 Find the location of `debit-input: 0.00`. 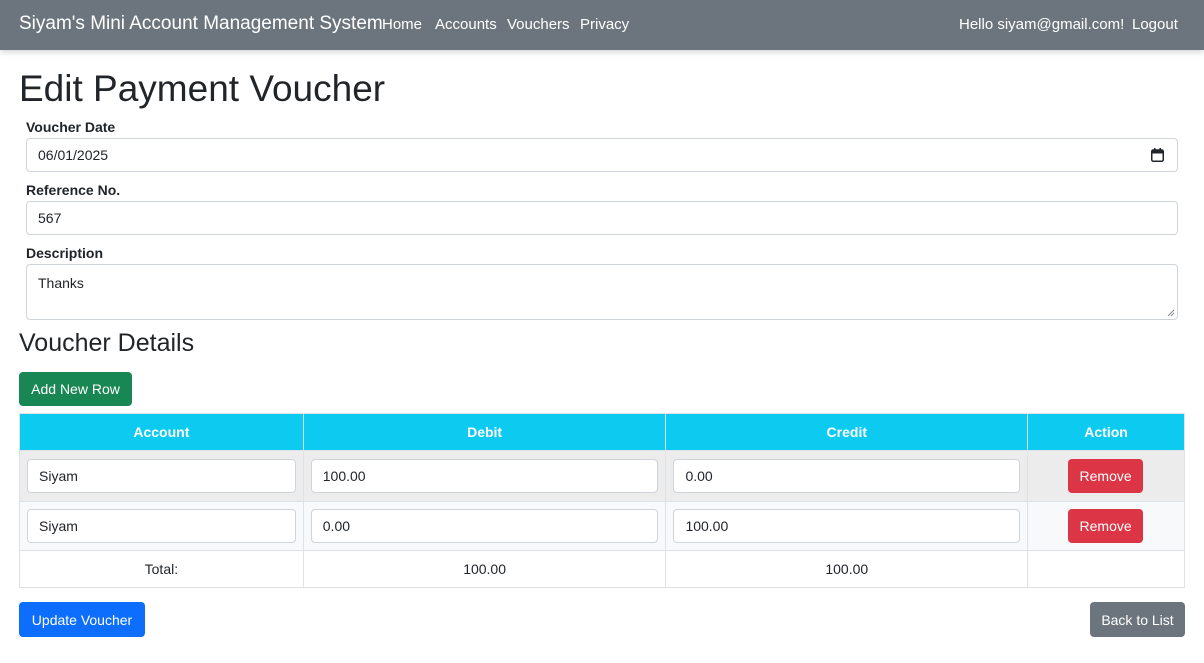

debit-input: 0.00 is located at coordinates (484, 526).